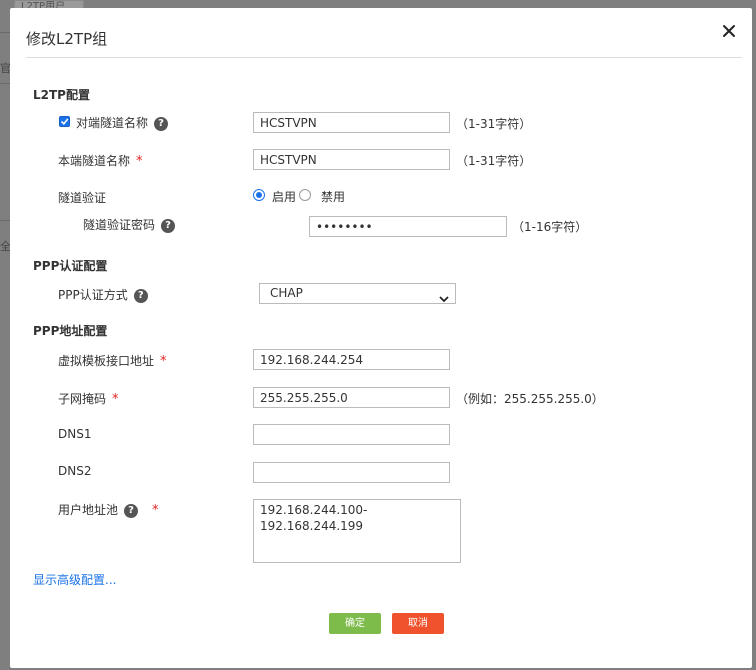  I want to click on vt-address-label: 虚拟模板接口地址 *, so click(112, 360).